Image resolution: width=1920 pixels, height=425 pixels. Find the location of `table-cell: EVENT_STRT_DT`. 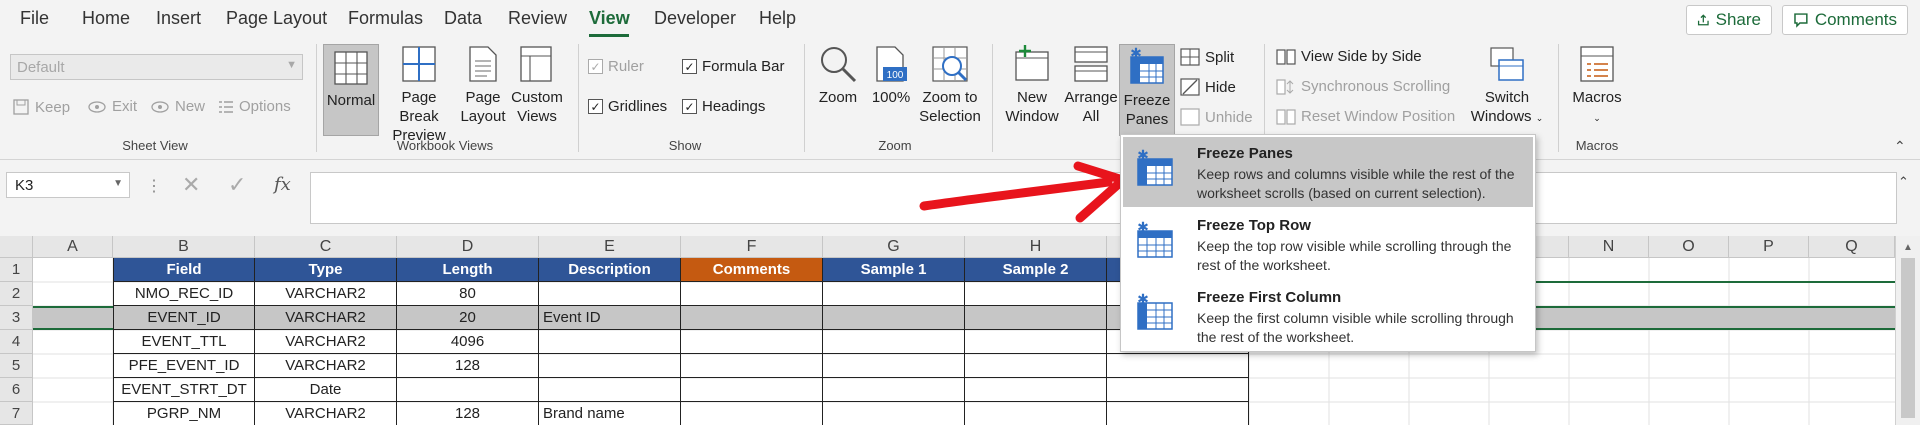

table-cell: EVENT_STRT_DT is located at coordinates (184, 390).